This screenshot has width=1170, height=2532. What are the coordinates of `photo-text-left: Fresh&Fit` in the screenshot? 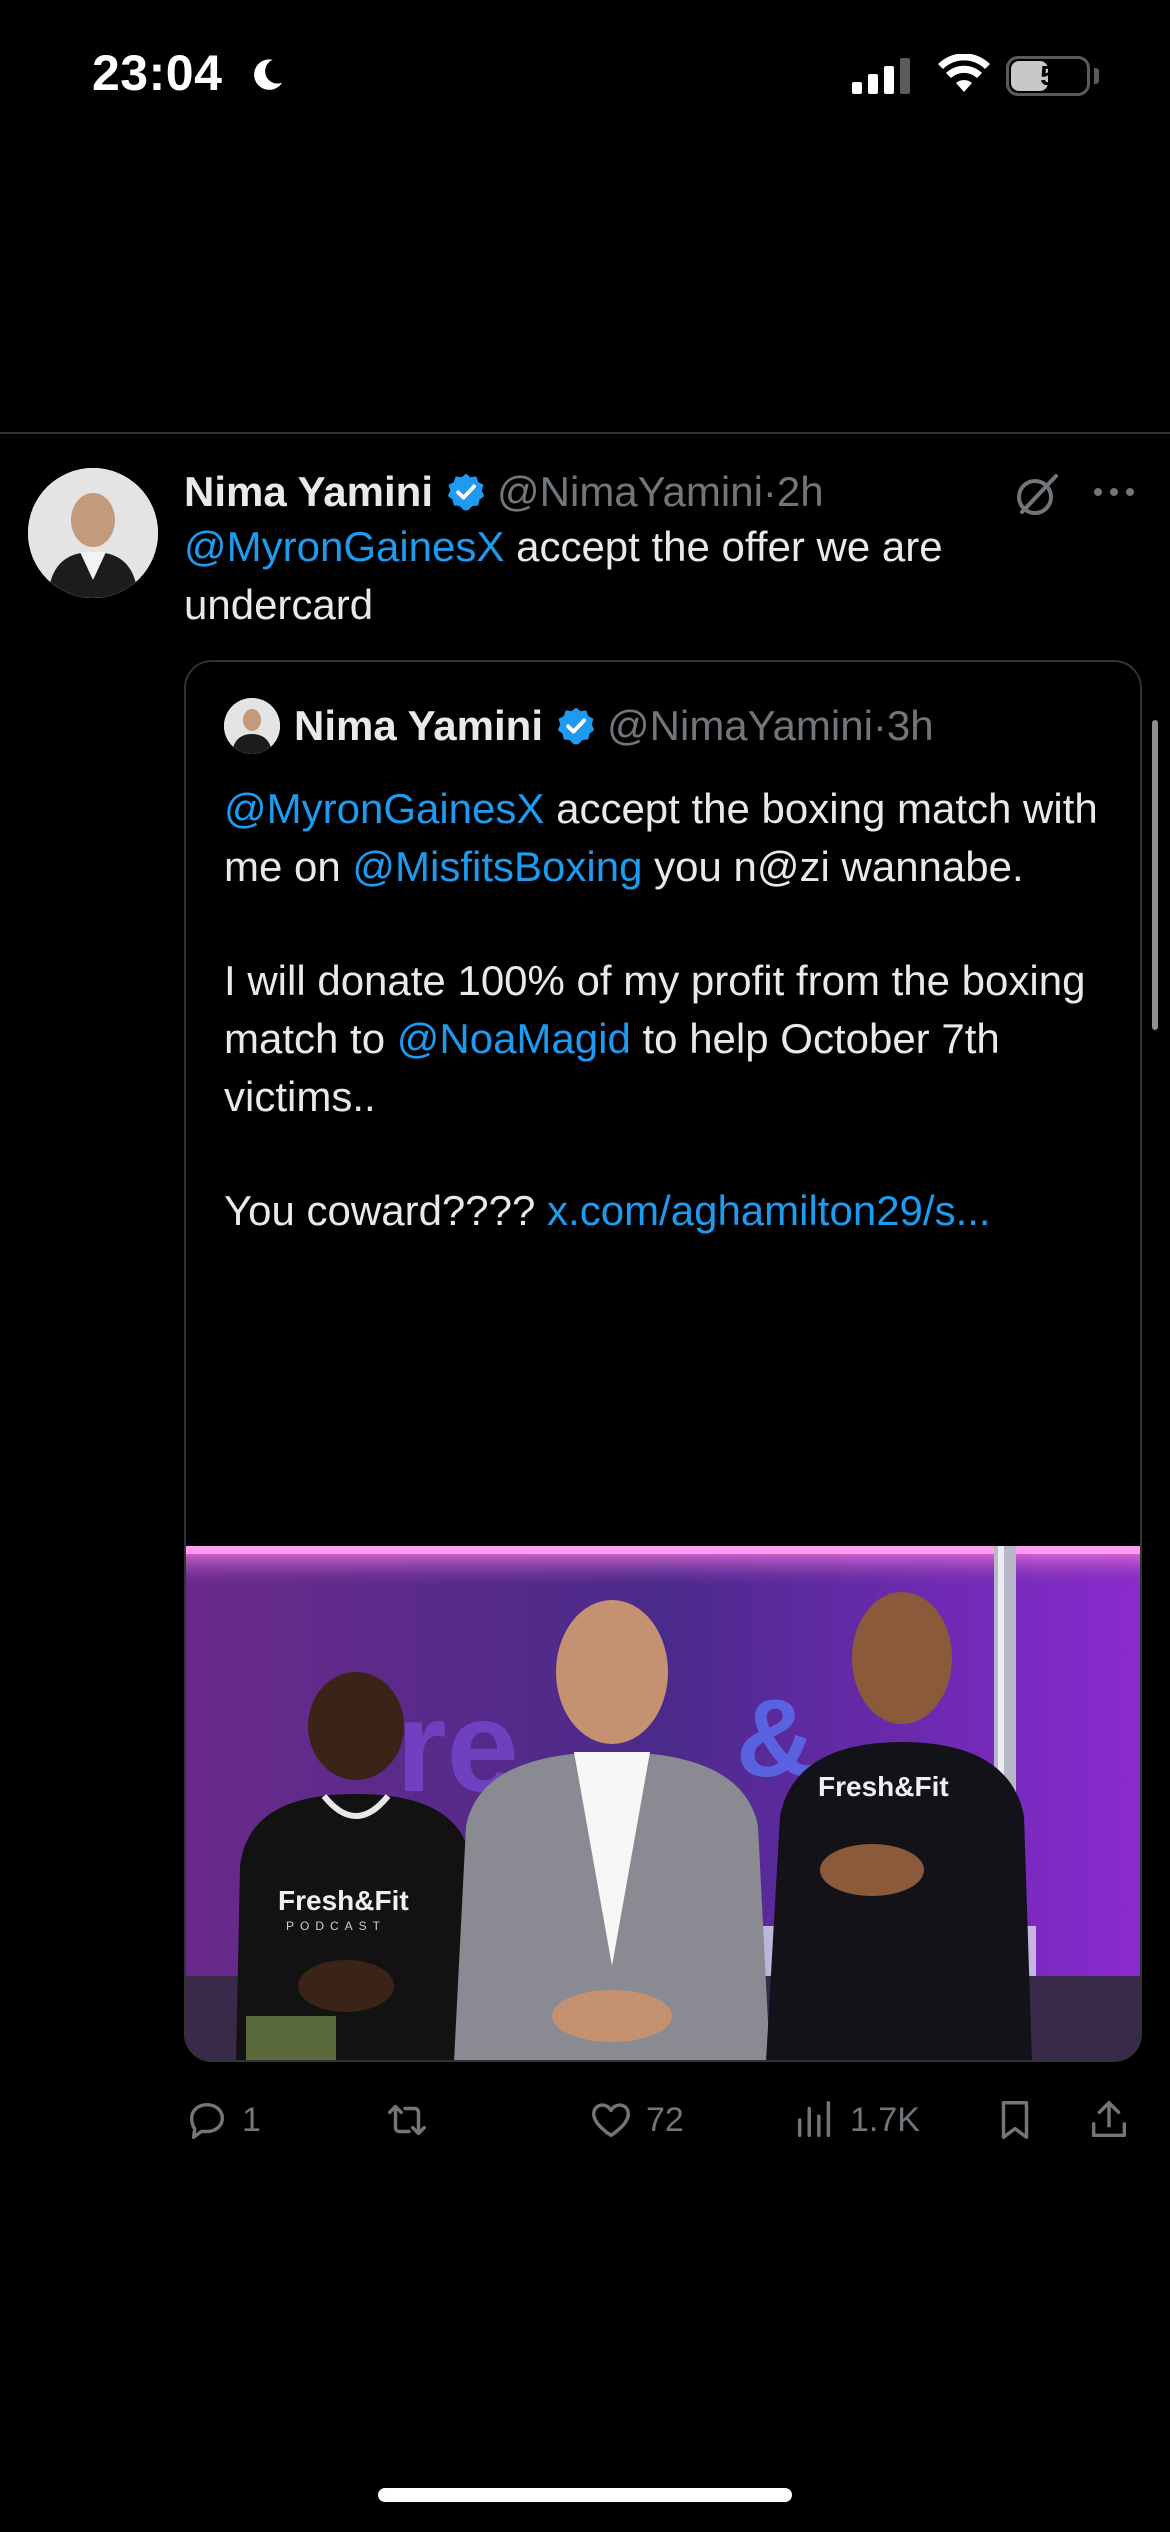 It's located at (343, 1900).